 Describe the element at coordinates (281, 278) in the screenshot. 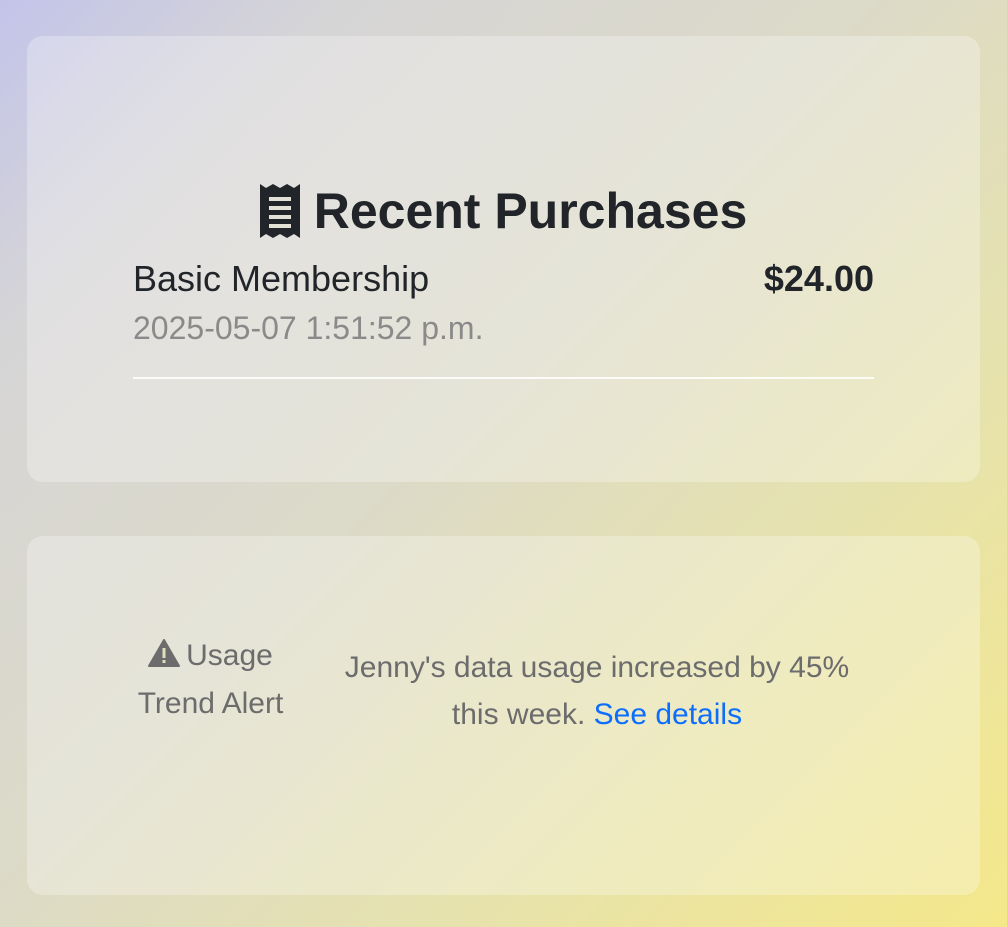

I see `purchase-item-name: Basic Membership` at that location.